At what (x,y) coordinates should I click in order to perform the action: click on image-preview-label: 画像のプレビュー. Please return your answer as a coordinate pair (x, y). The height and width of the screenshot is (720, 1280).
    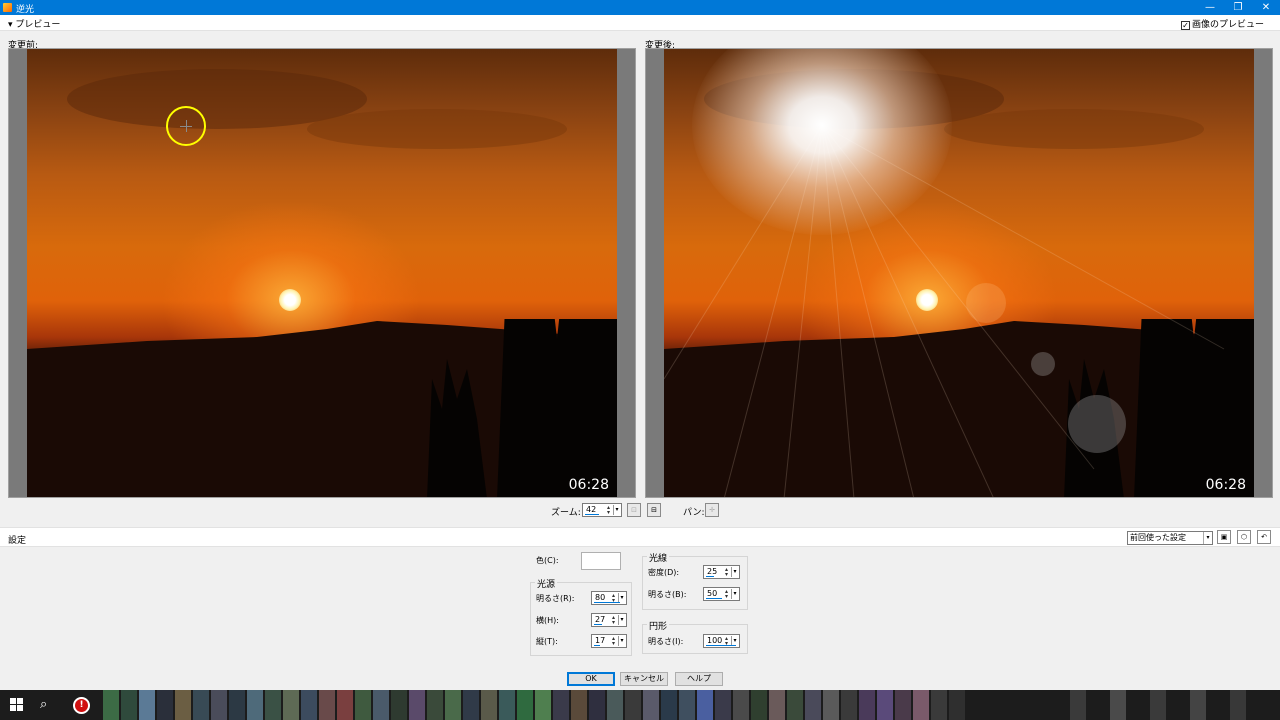
    Looking at the image, I should click on (1227, 25).